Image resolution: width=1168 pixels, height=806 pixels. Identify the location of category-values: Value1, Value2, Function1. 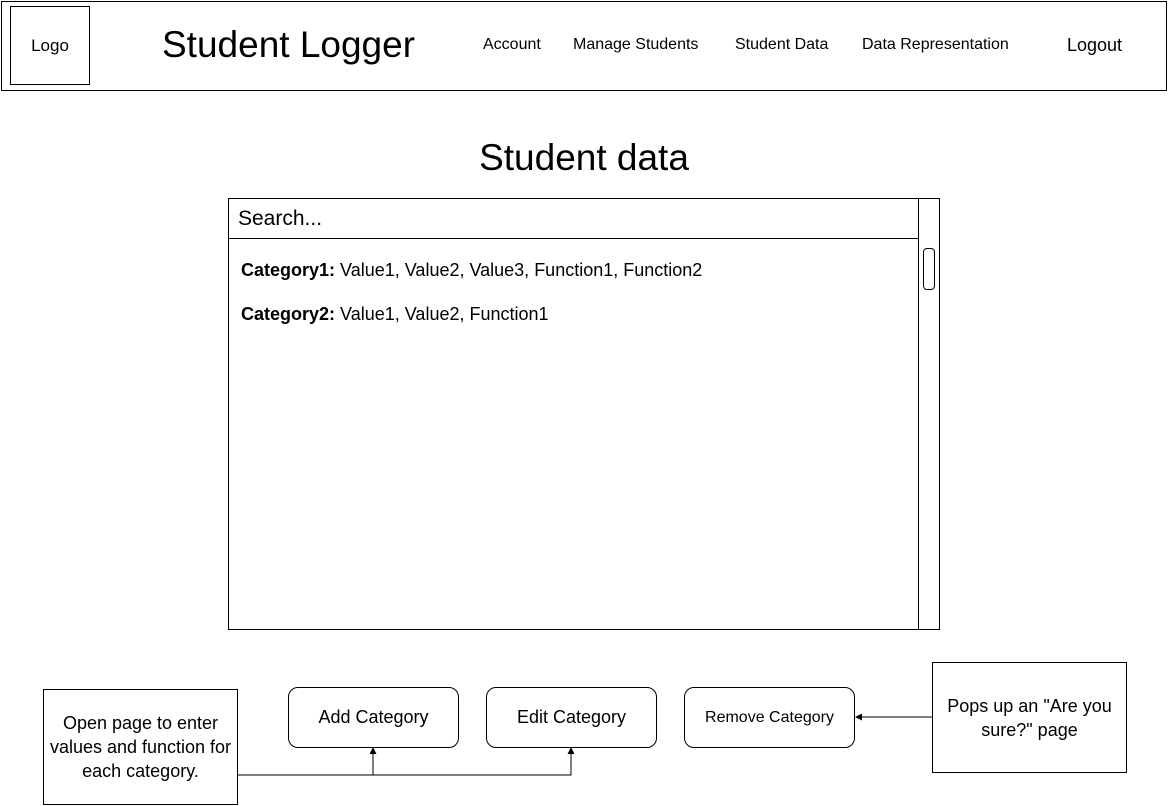
(444, 314).